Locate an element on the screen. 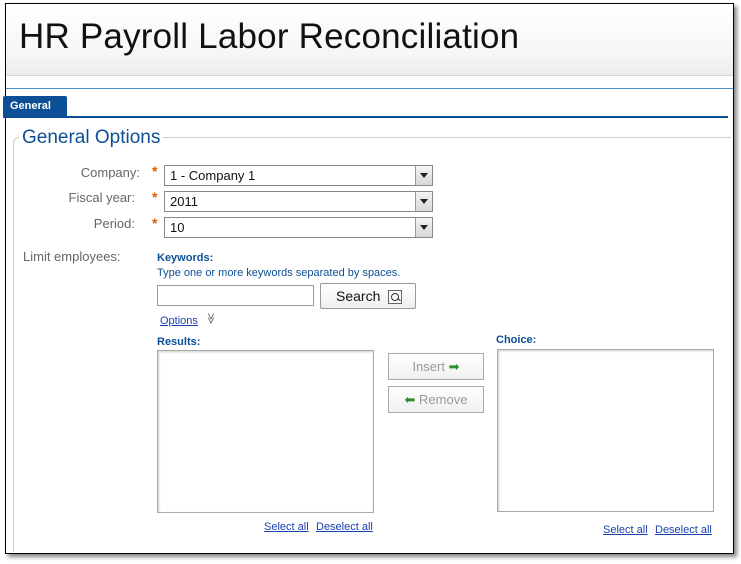 This screenshot has height=564, width=741. remove-button-label: Remove is located at coordinates (443, 399).